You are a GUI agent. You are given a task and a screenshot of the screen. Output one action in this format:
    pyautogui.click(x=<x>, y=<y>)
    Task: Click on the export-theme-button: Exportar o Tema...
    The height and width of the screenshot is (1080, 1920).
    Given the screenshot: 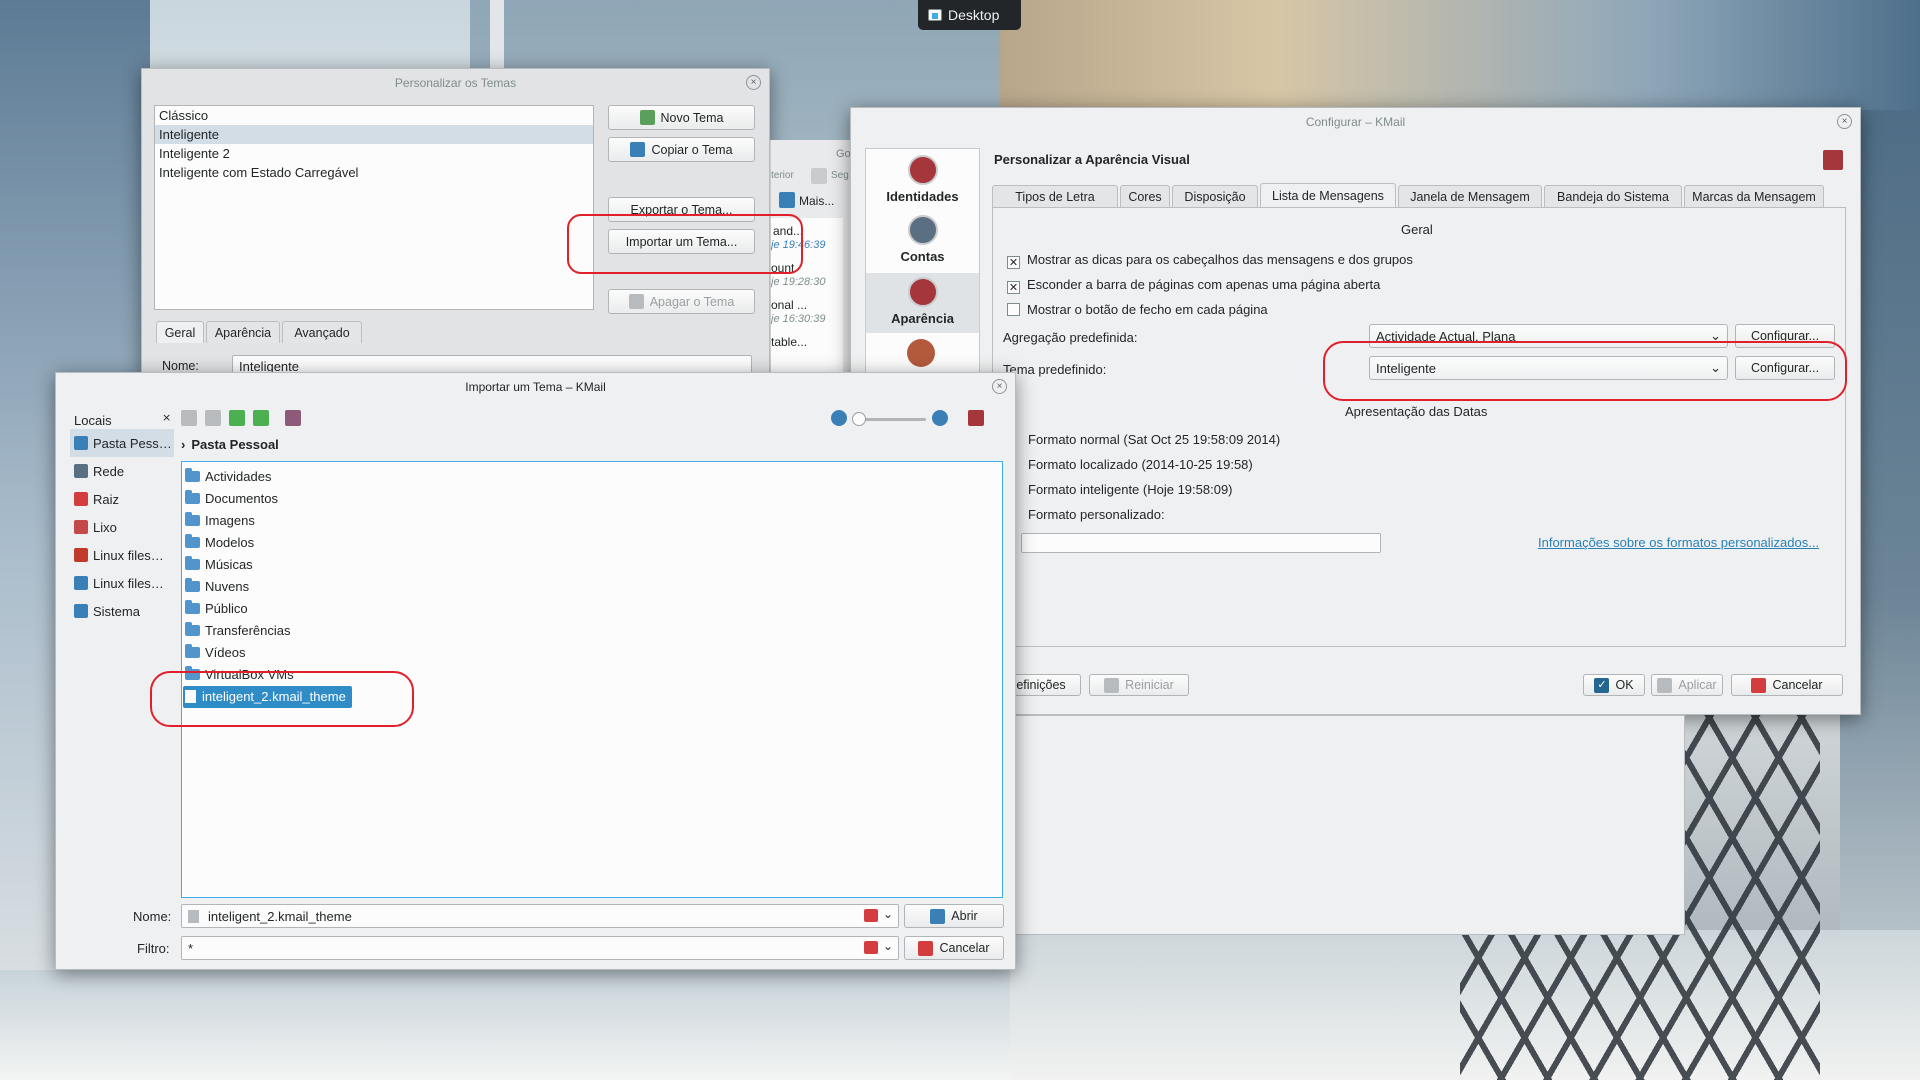 What is the action you would take?
    pyautogui.click(x=681, y=209)
    